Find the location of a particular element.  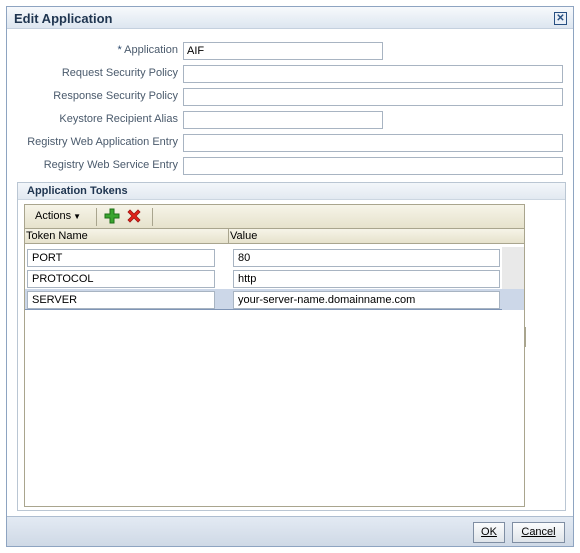

keystore-recipient-alias-input is located at coordinates (283, 120).